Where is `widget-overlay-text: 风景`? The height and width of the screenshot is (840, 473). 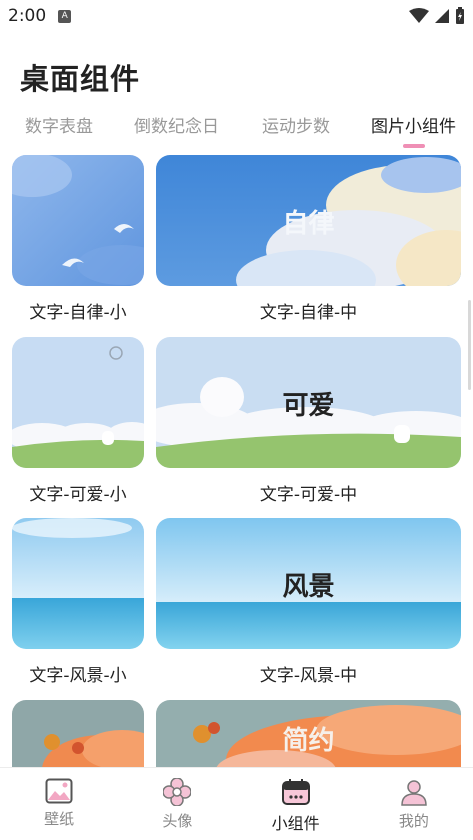 widget-overlay-text: 风景 is located at coordinates (308, 587).